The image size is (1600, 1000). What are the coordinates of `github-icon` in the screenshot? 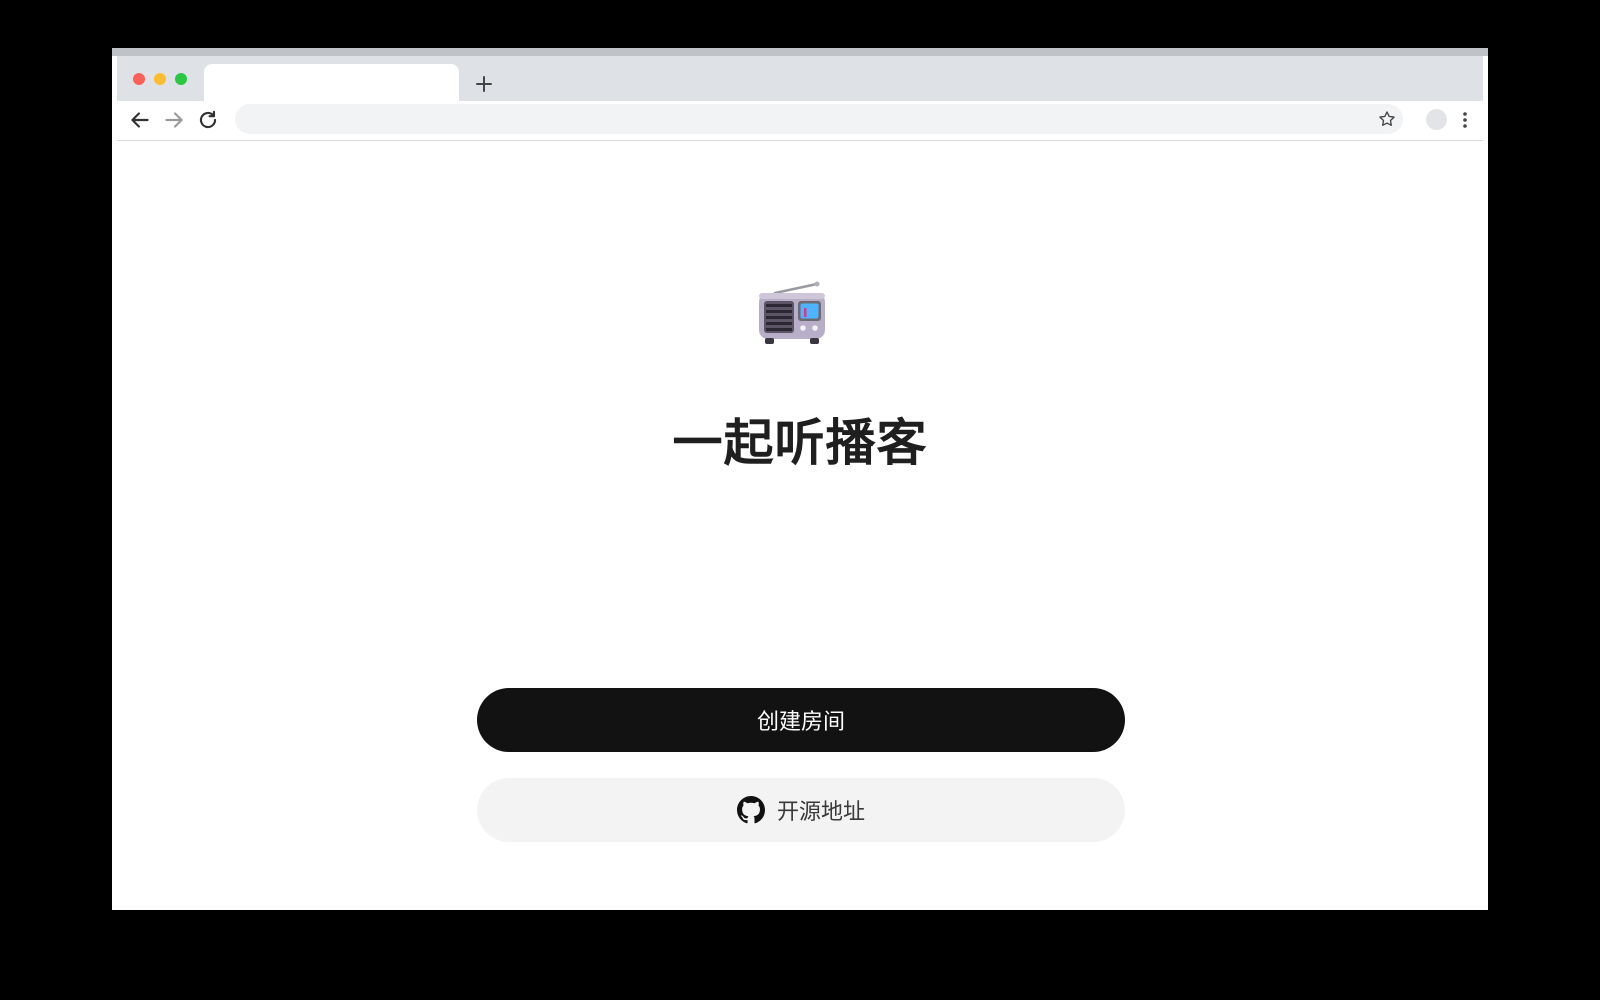 It's located at (750, 810).